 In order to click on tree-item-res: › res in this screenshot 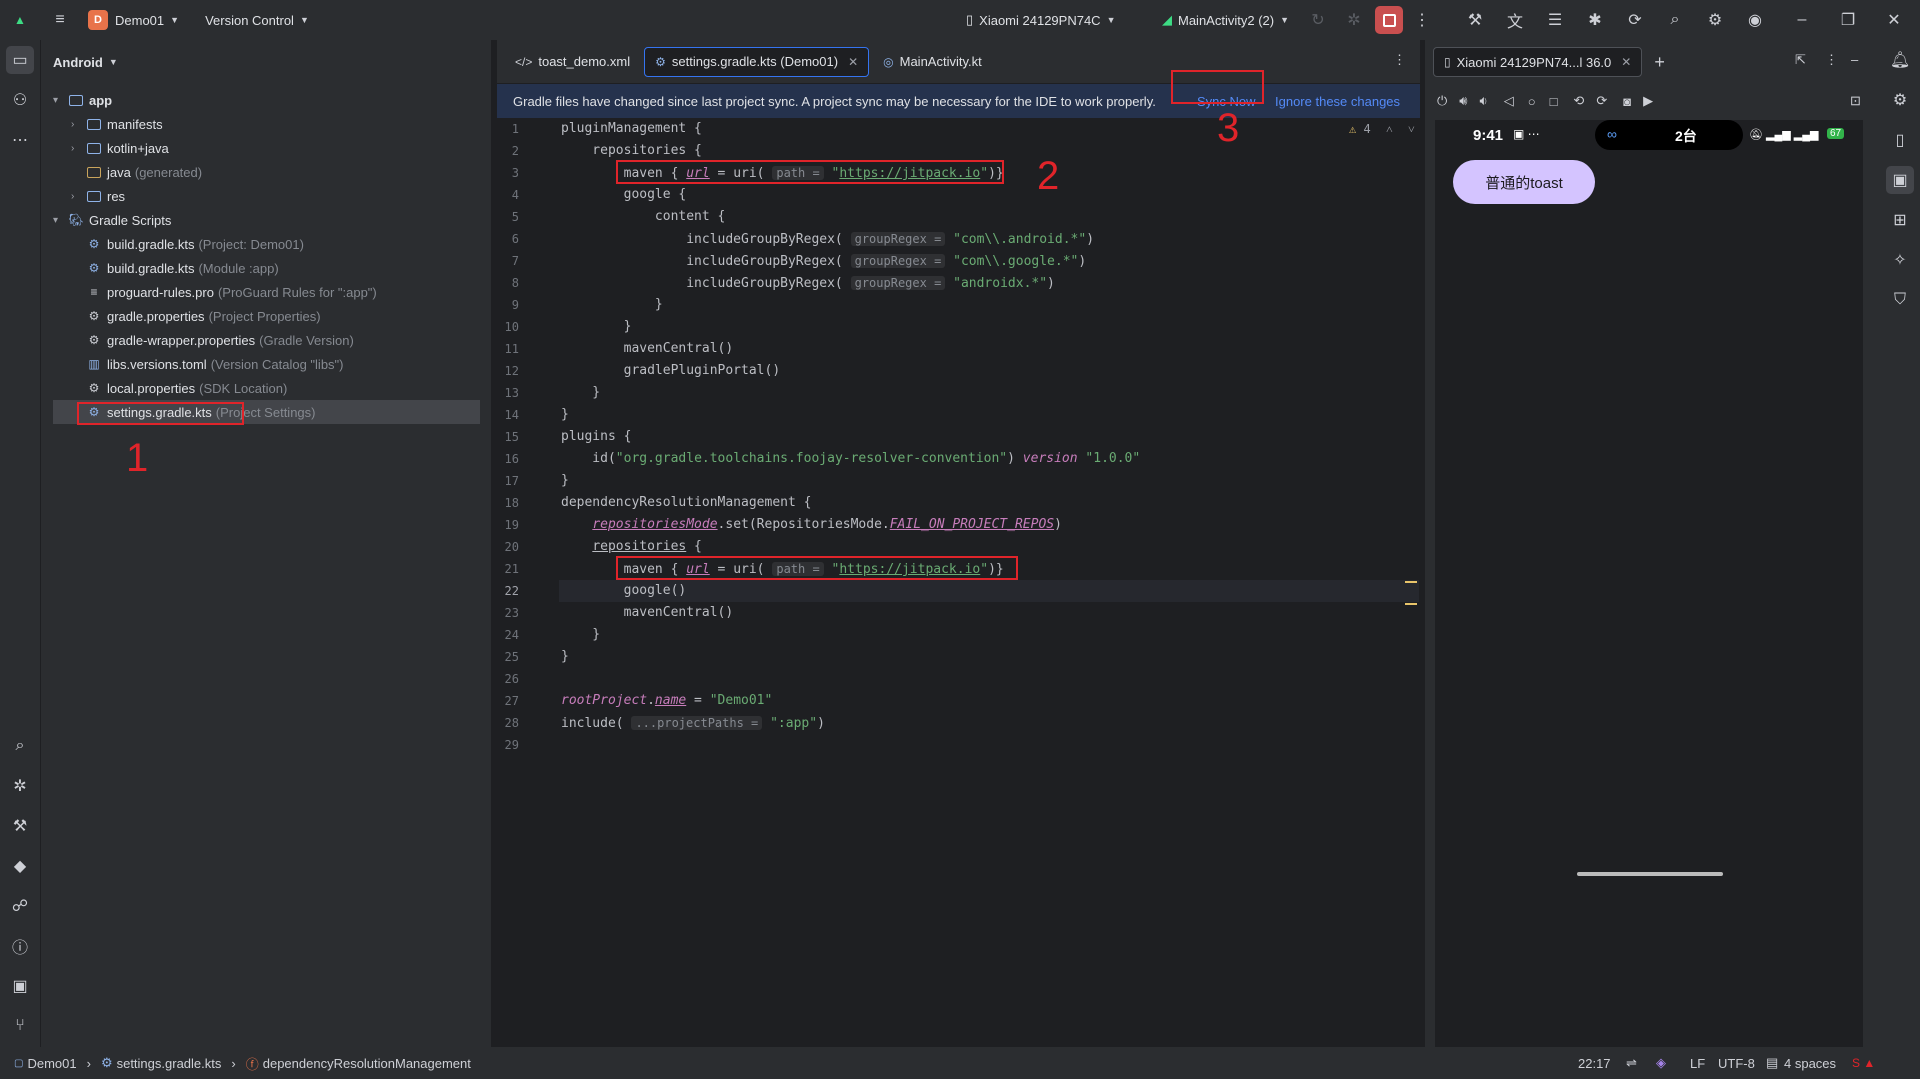, I will do `click(98, 196)`.